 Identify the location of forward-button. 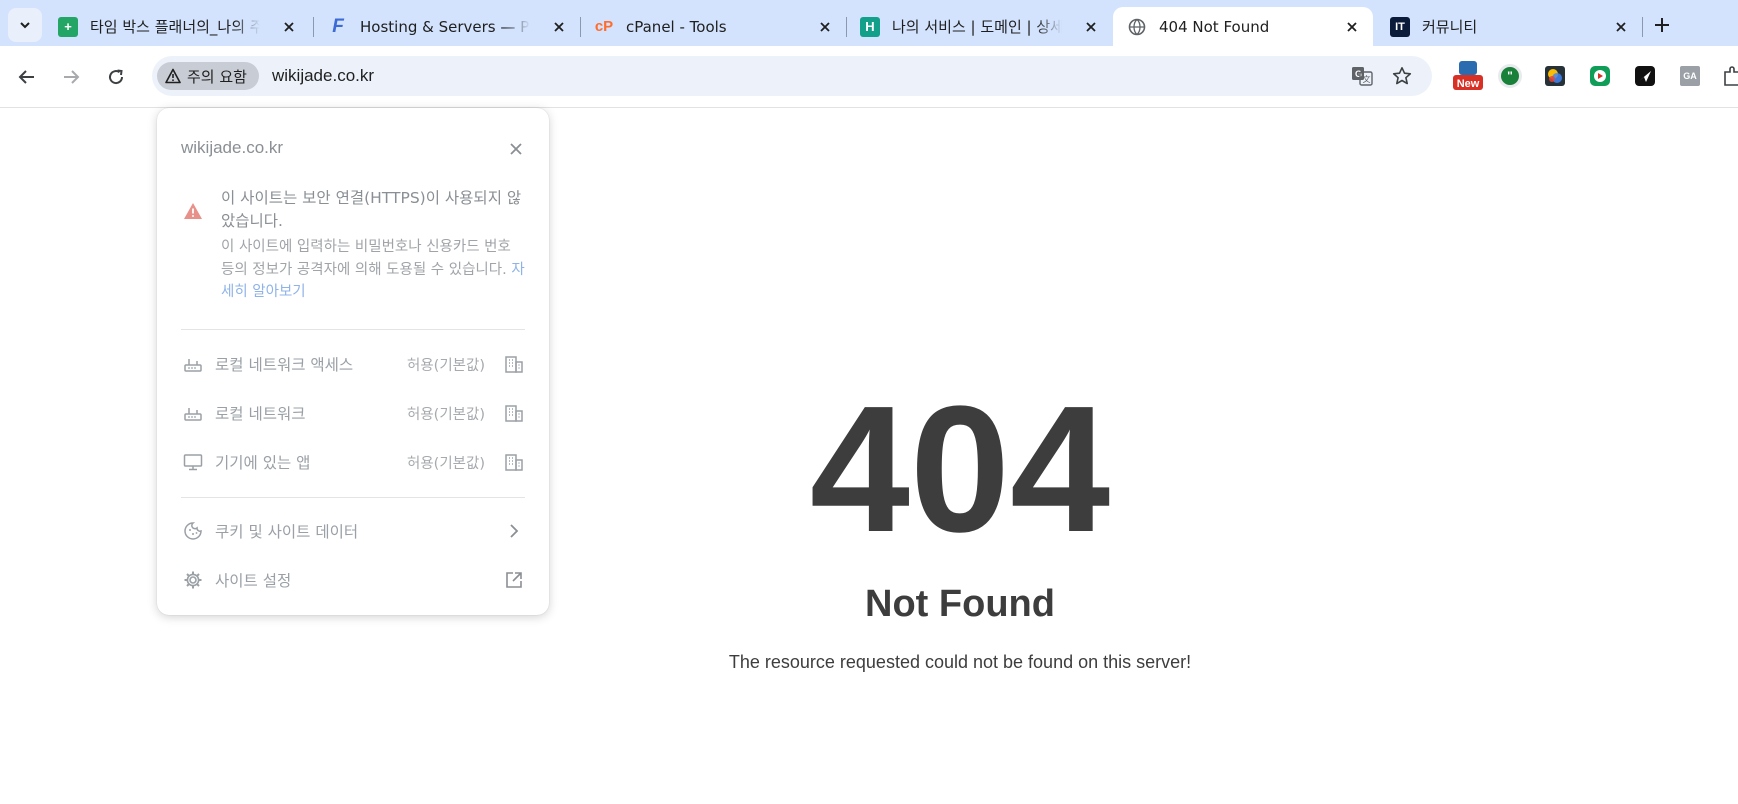
(71, 77).